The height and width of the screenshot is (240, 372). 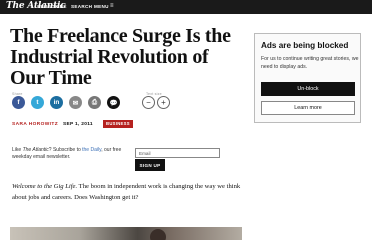 What do you see at coordinates (118, 124) in the screenshot?
I see `section-tag: BUSINESS` at bounding box center [118, 124].